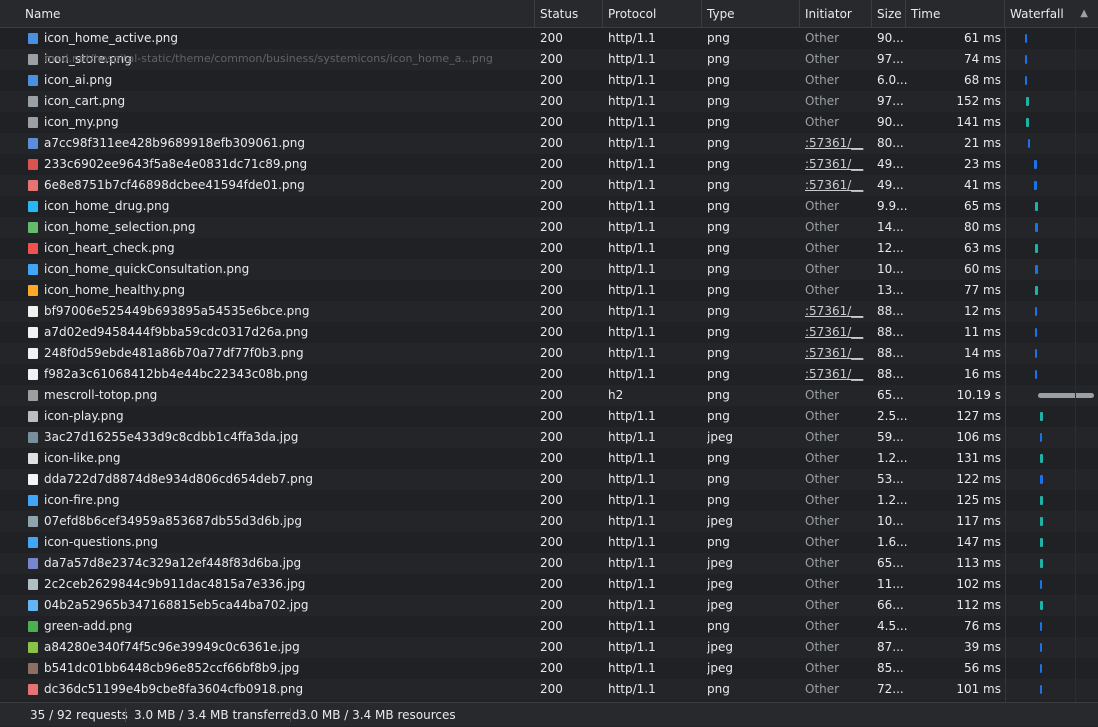 The width and height of the screenshot is (1098, 727). I want to click on column-header-status: Status, so click(569, 13).